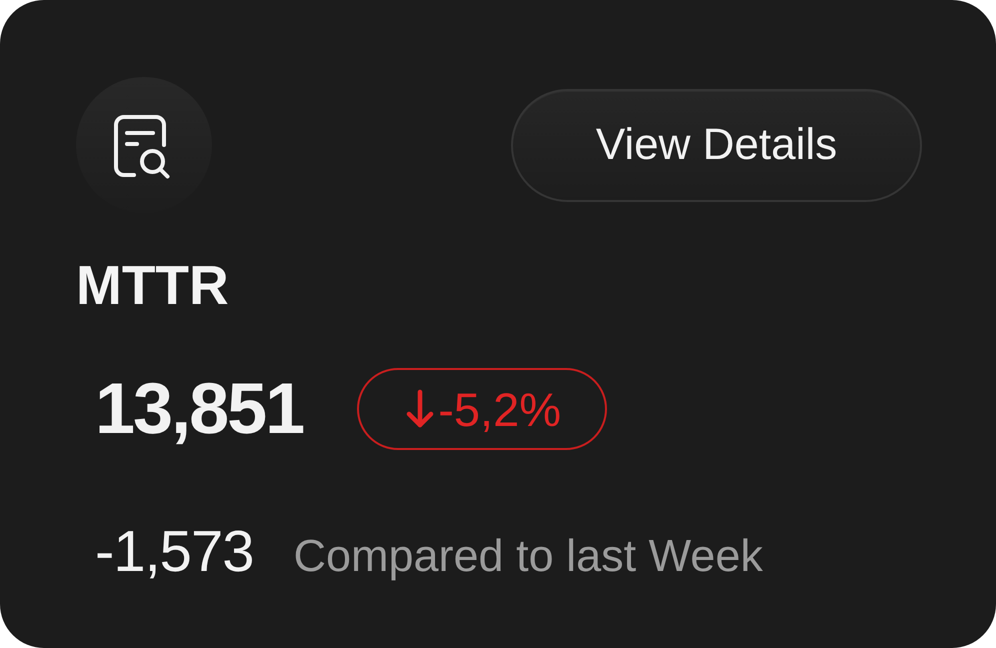  Describe the element at coordinates (420, 409) in the screenshot. I see `arrow-down-icon` at that location.